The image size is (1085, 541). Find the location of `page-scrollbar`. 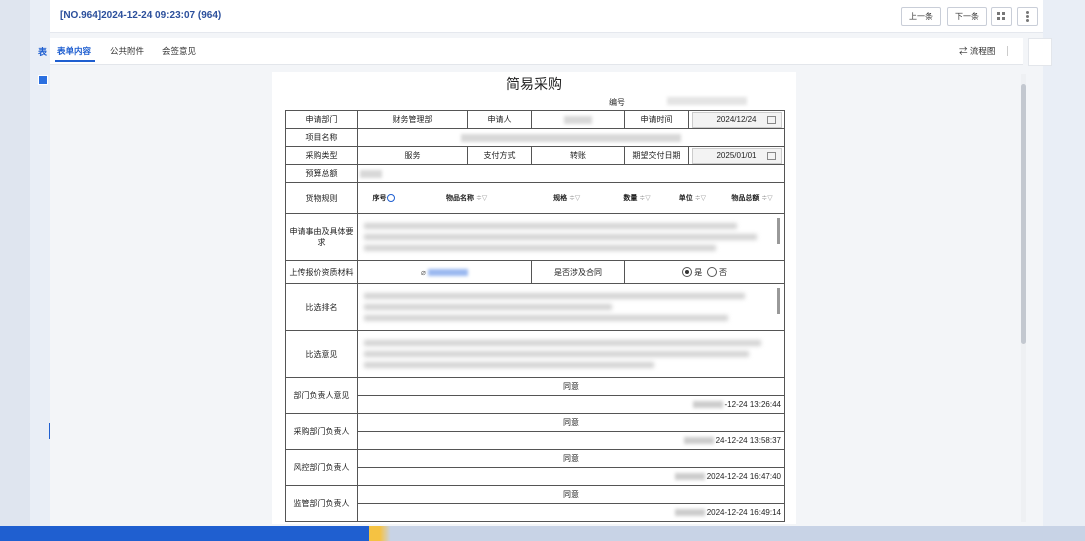

page-scrollbar is located at coordinates (1023, 298).